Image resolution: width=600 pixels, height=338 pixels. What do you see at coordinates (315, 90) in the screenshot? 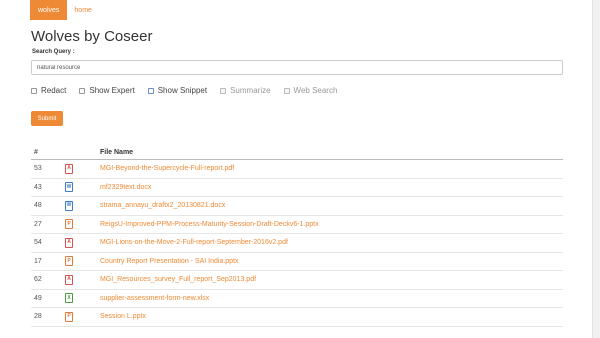
I see `web-search-label: Web Search` at bounding box center [315, 90].